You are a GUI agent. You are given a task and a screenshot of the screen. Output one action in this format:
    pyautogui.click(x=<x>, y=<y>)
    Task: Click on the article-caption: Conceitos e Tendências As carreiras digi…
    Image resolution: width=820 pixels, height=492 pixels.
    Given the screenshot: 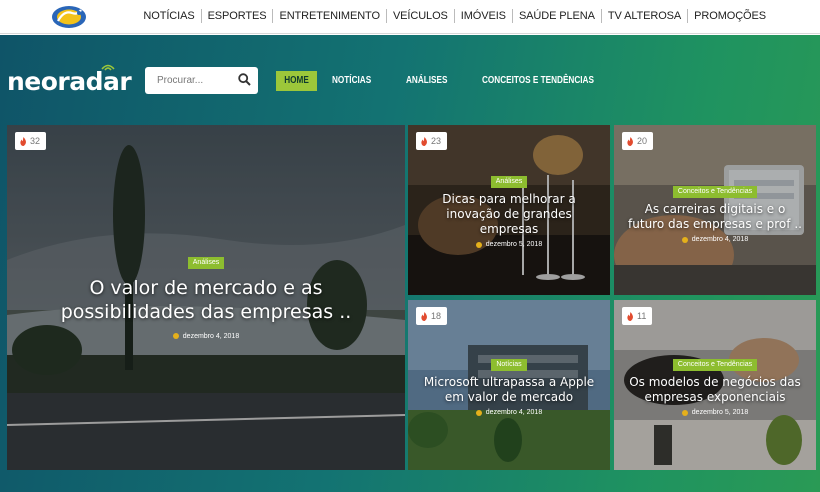 What is the action you would take?
    pyautogui.click(x=715, y=211)
    